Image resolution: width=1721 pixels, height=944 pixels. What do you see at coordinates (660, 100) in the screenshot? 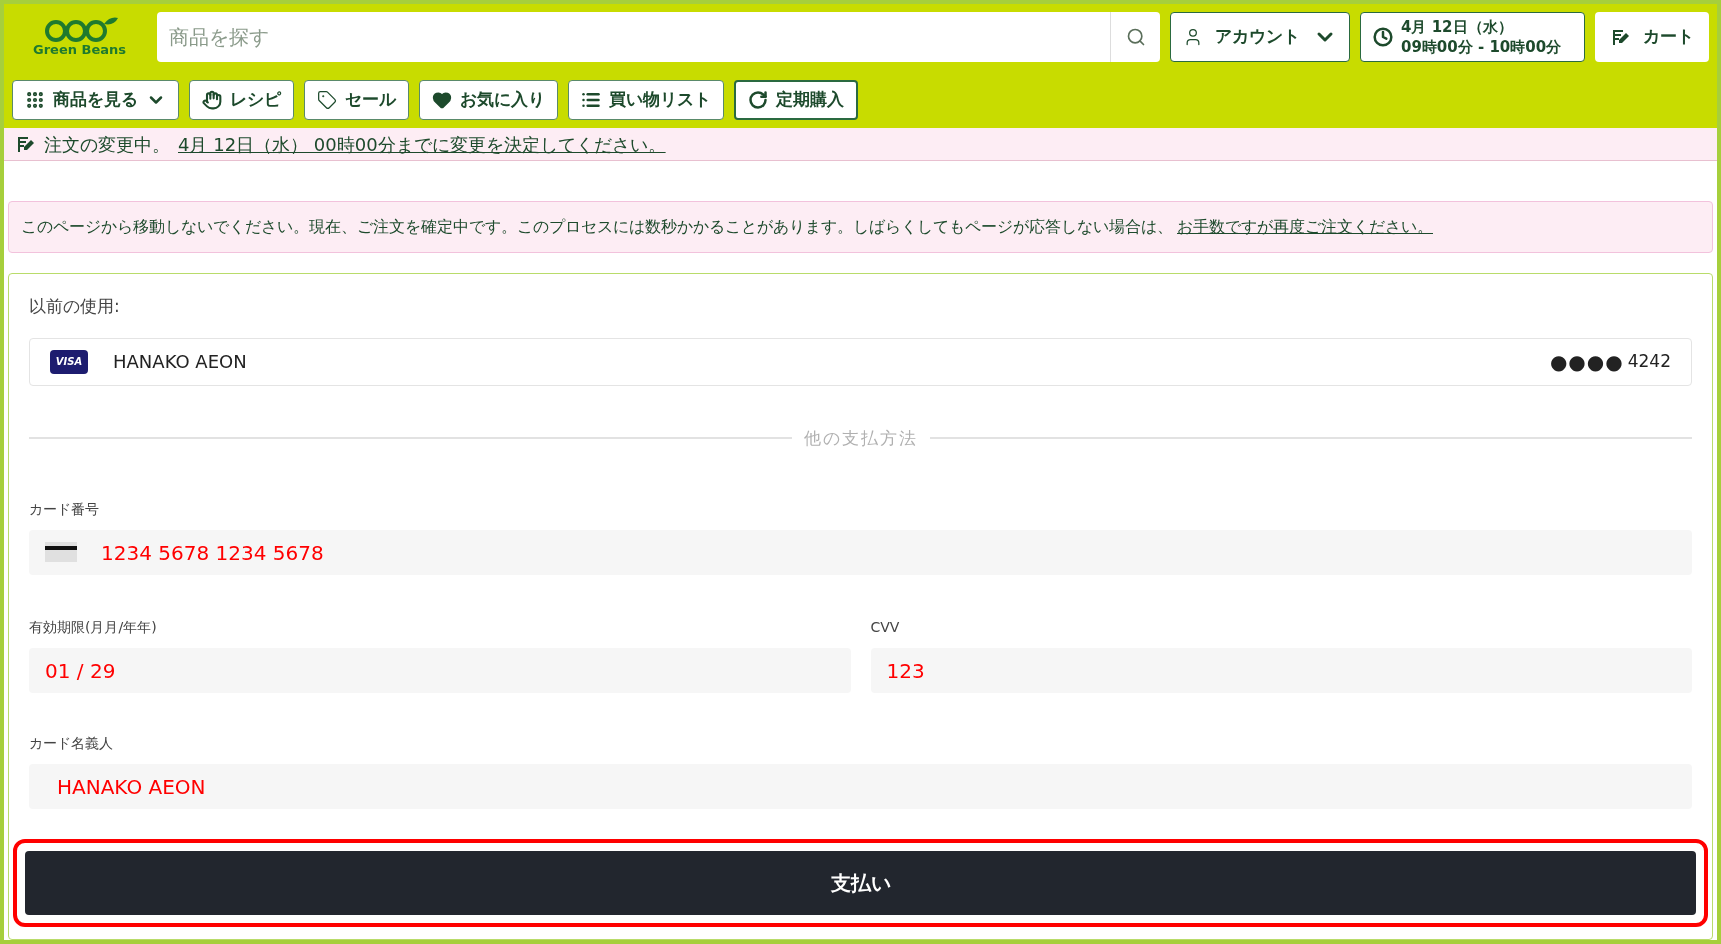
I see `nav-label: 買い物リスト` at bounding box center [660, 100].